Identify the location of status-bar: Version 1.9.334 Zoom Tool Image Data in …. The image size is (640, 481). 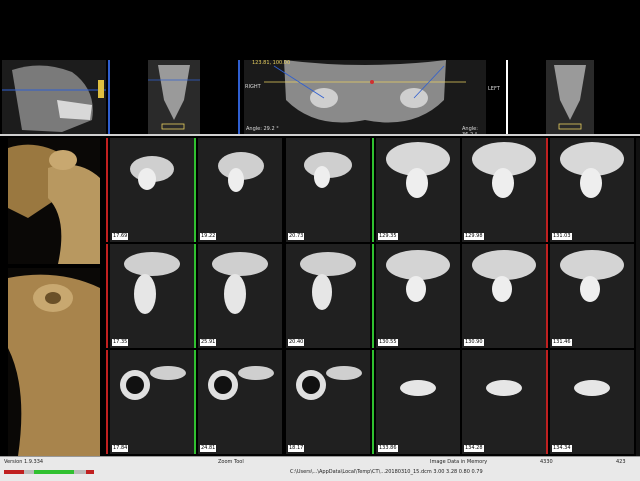
(320, 468).